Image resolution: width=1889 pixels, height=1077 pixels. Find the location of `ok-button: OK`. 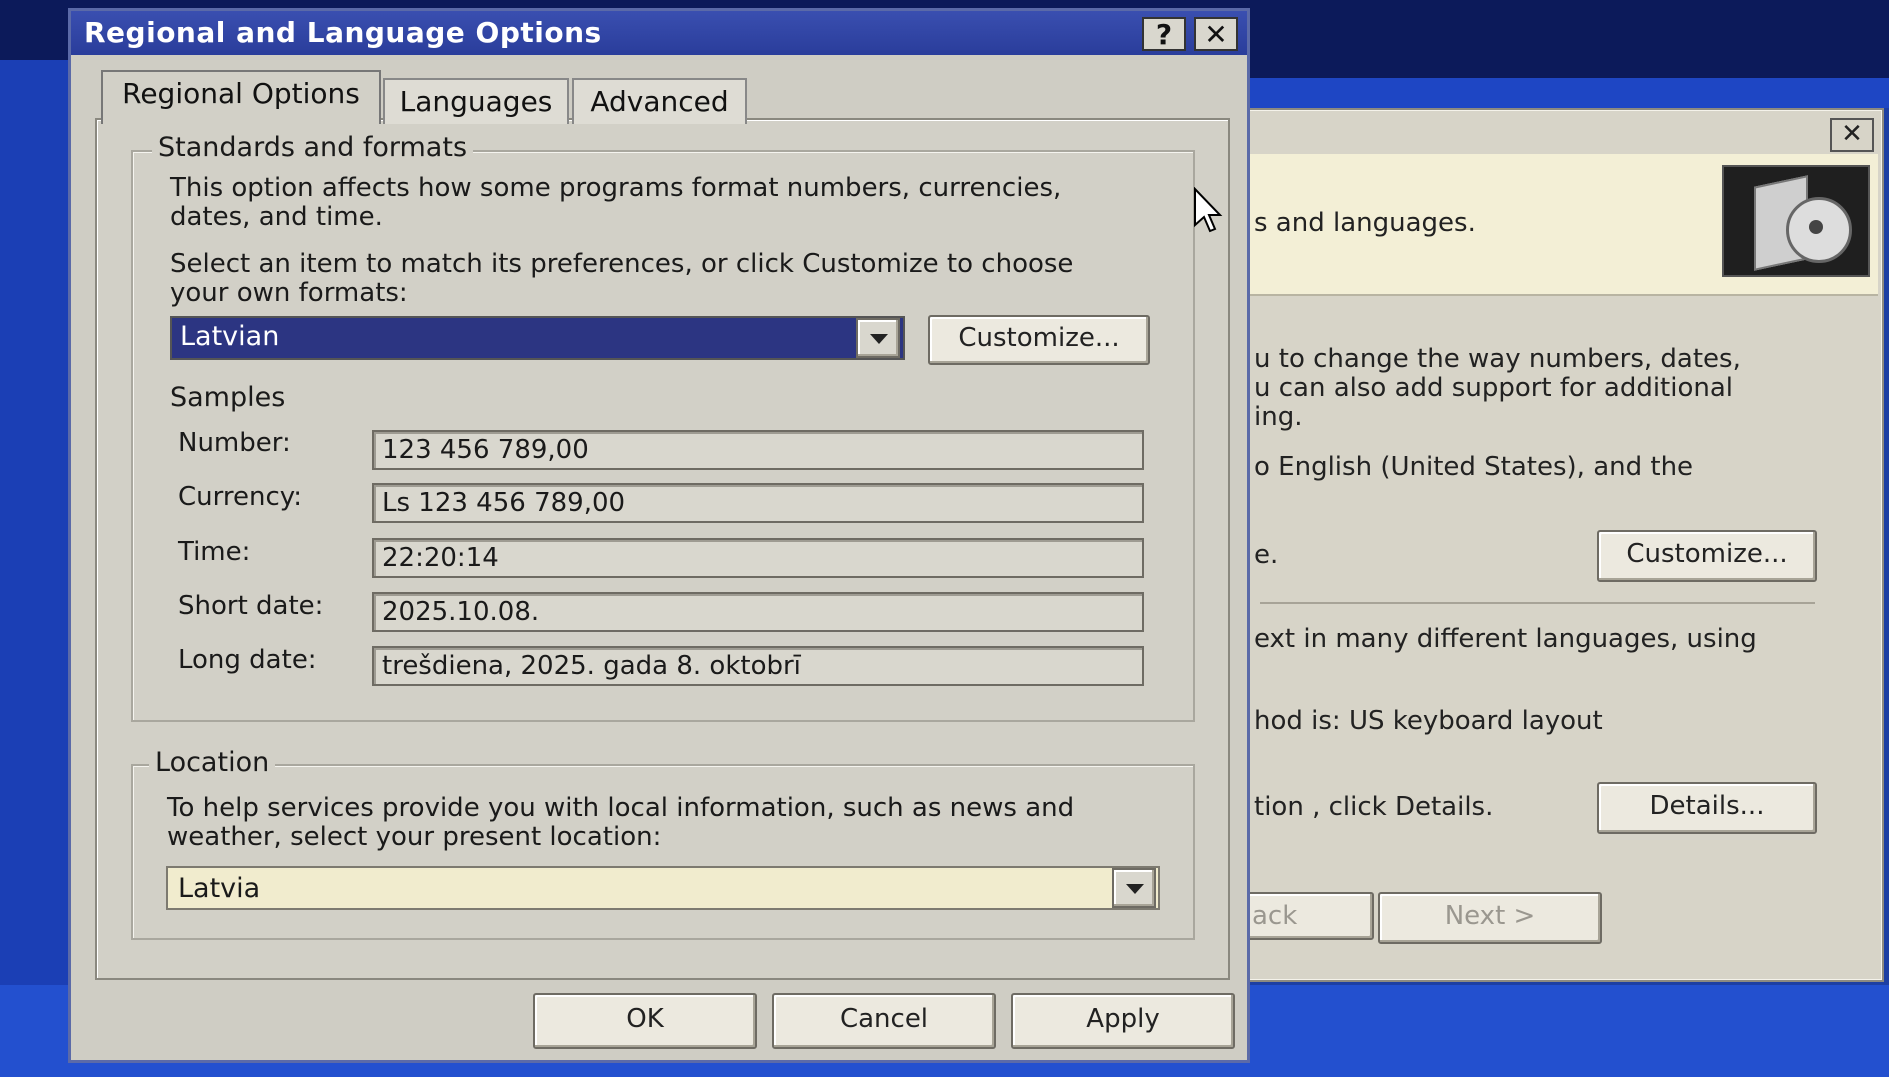

ok-button: OK is located at coordinates (645, 1021).